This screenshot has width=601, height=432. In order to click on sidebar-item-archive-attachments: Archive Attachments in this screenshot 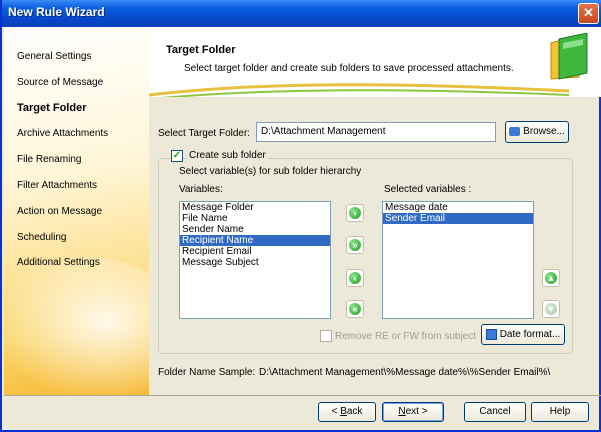, I will do `click(62, 133)`.